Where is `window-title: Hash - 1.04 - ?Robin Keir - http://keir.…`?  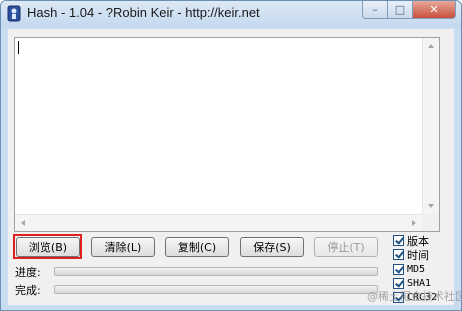 window-title: Hash - 1.04 - ?Robin Keir - http://keir.… is located at coordinates (143, 12).